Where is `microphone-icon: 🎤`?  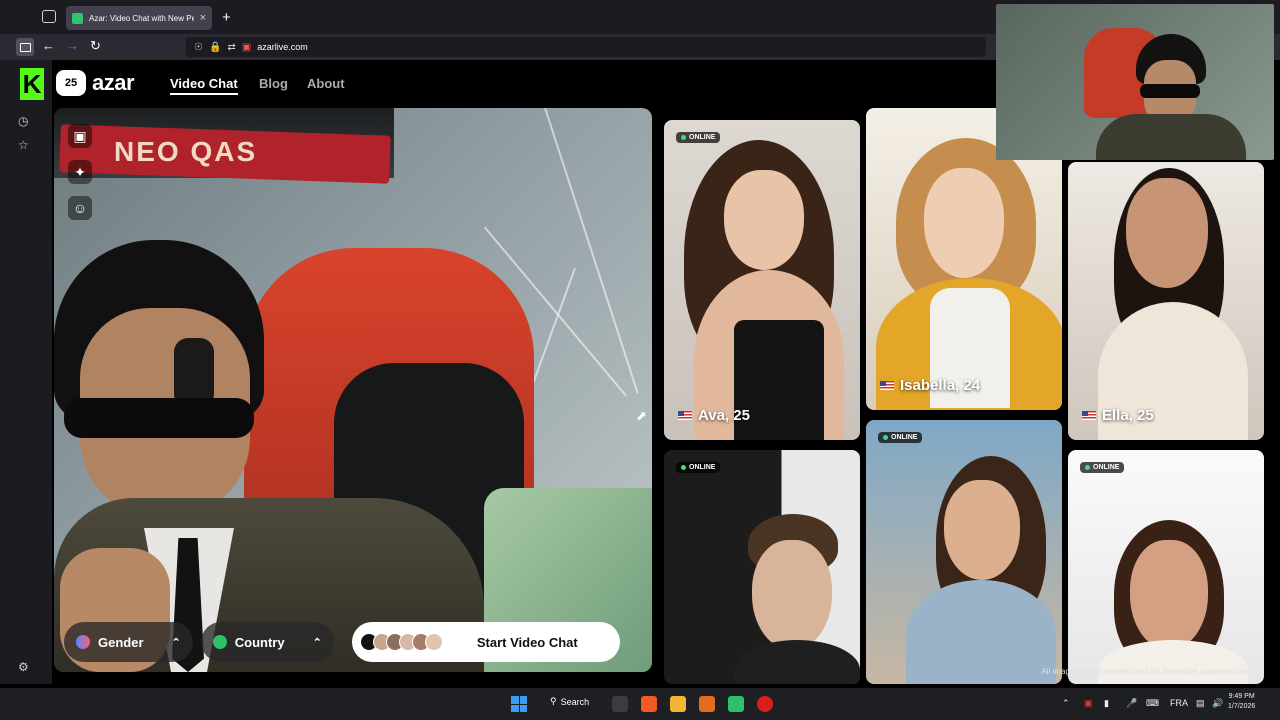
microphone-icon: 🎤 is located at coordinates (1131, 703).